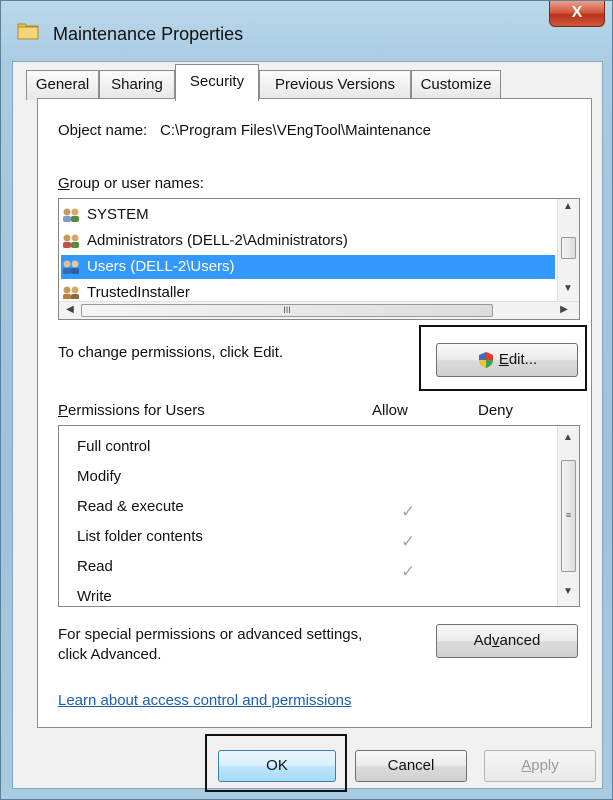  What do you see at coordinates (411, 766) in the screenshot?
I see `cancel-button: Cancel` at bounding box center [411, 766].